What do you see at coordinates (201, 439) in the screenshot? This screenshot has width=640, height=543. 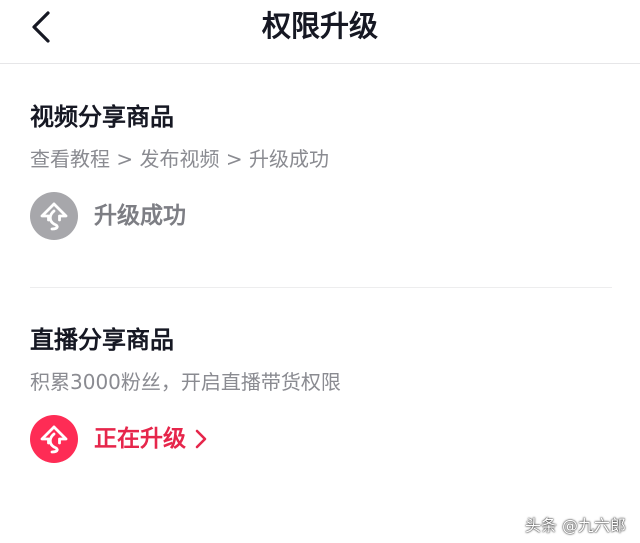 I see `chevron-right-icon` at bounding box center [201, 439].